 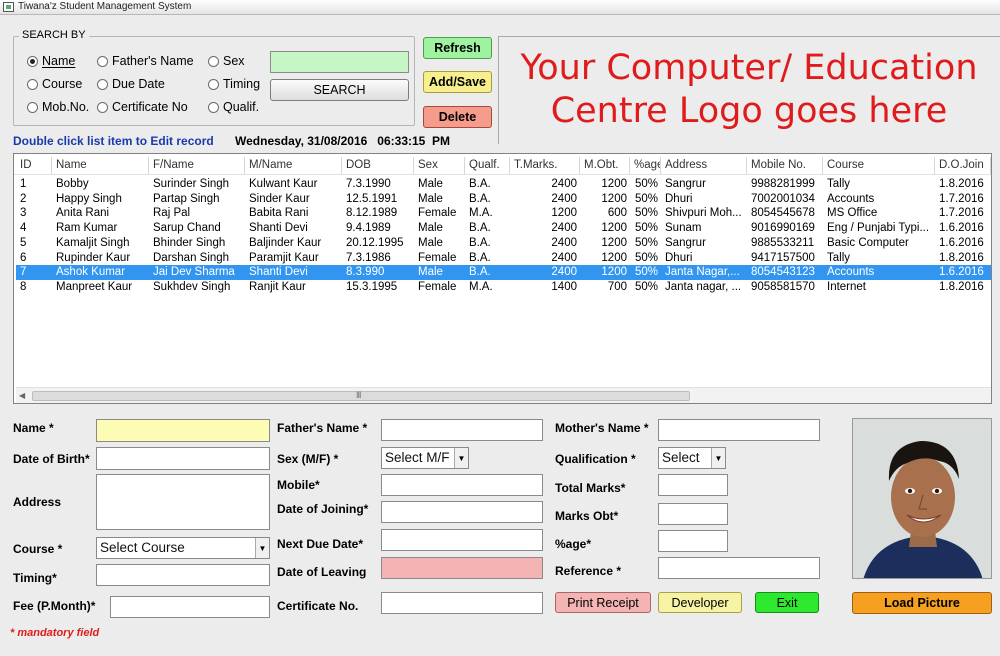 I want to click on table-cell: Tally, so click(x=839, y=257).